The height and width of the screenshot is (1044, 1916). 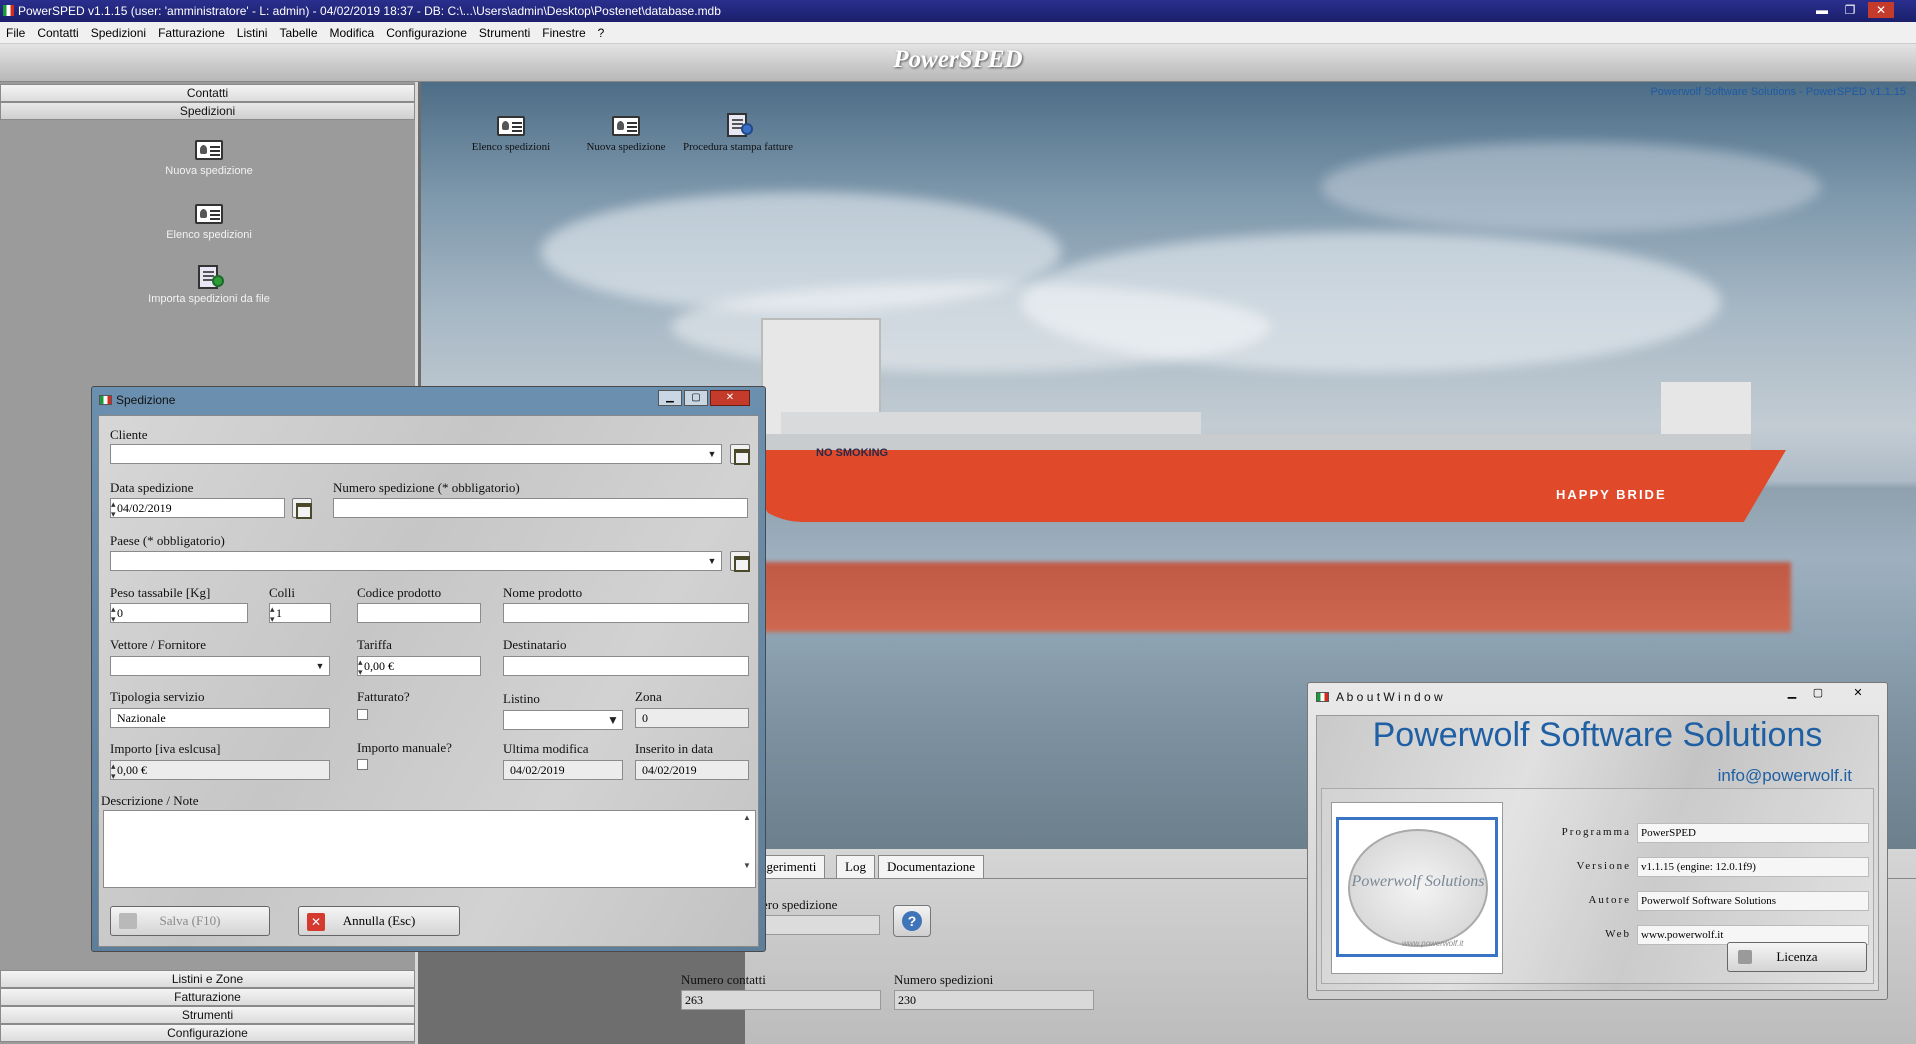 What do you see at coordinates (416, 561) in the screenshot?
I see `paese-select: ▼` at bounding box center [416, 561].